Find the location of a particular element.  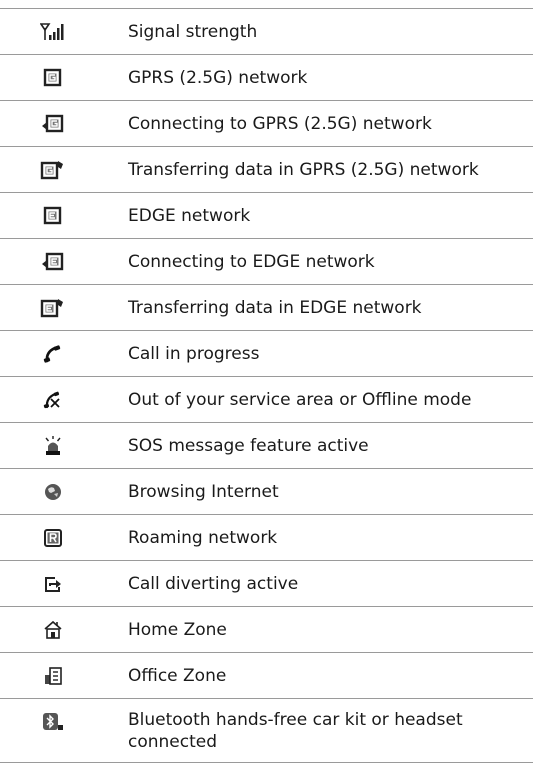

out-of-service-icon is located at coordinates (53, 400).